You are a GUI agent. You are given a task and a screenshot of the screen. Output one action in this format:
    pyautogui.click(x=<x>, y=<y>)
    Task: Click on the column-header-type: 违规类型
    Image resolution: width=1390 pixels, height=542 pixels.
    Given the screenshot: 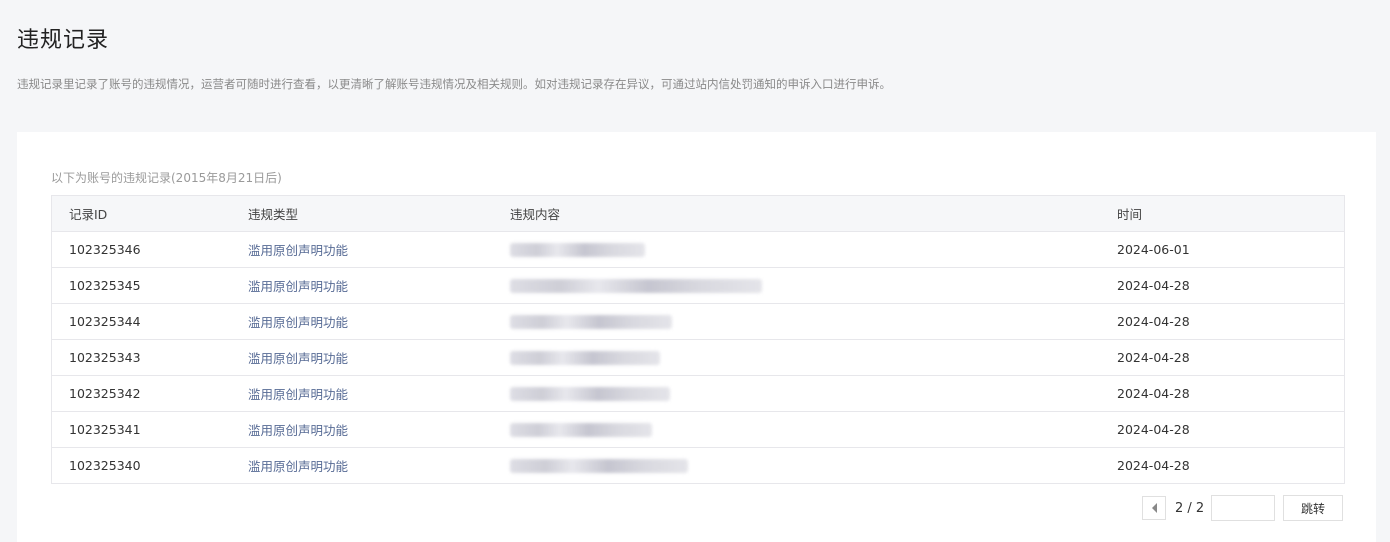 What is the action you would take?
    pyautogui.click(x=273, y=214)
    